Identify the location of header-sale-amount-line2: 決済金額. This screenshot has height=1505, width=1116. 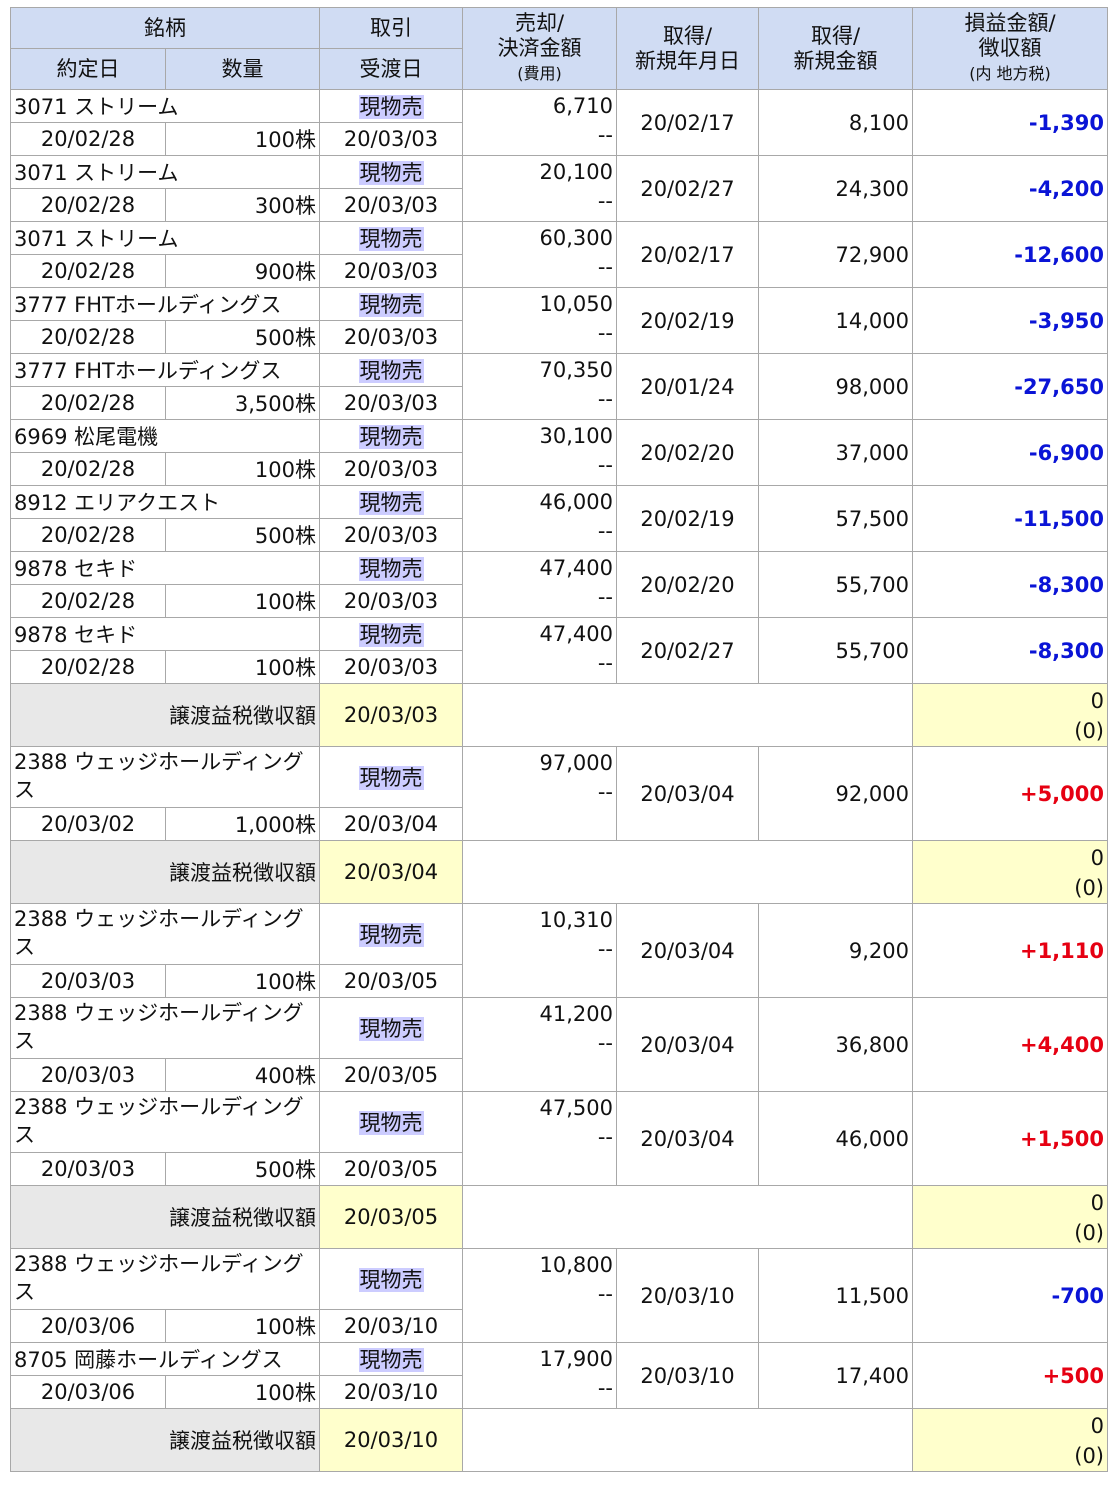
(539, 48).